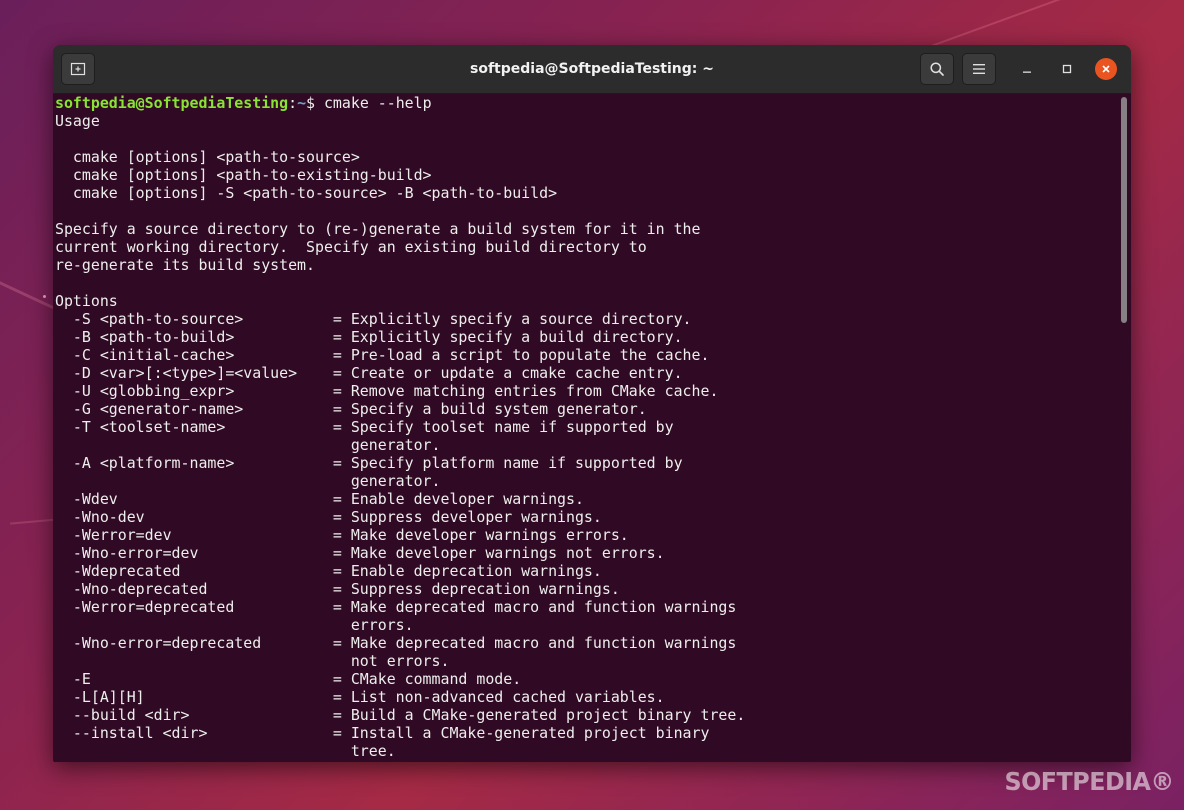 Image resolution: width=1184 pixels, height=810 pixels. I want to click on minimize-button, so click(1027, 69).